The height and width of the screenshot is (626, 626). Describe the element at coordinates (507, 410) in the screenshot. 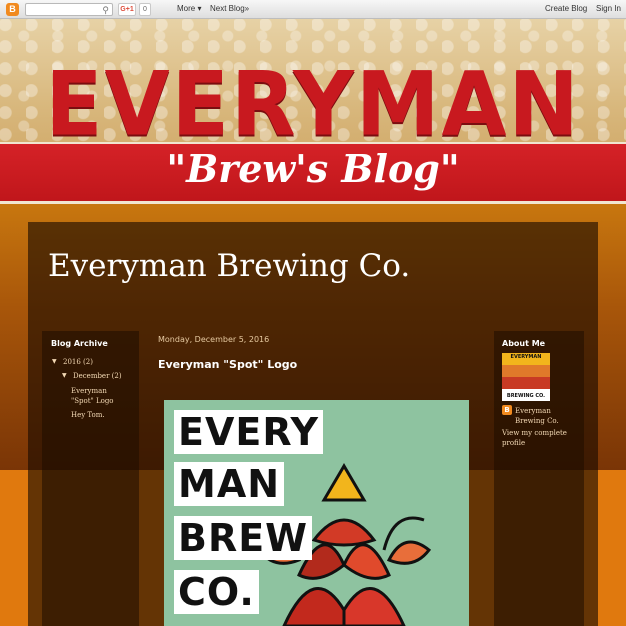

I see `blogger-profile-icon: B` at that location.